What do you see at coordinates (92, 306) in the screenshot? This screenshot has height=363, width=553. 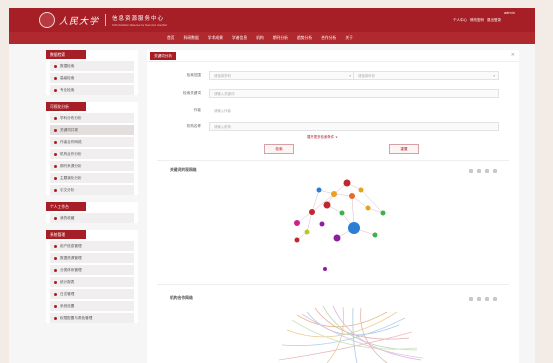 I see `sidebar-item: 系统设置` at bounding box center [92, 306].